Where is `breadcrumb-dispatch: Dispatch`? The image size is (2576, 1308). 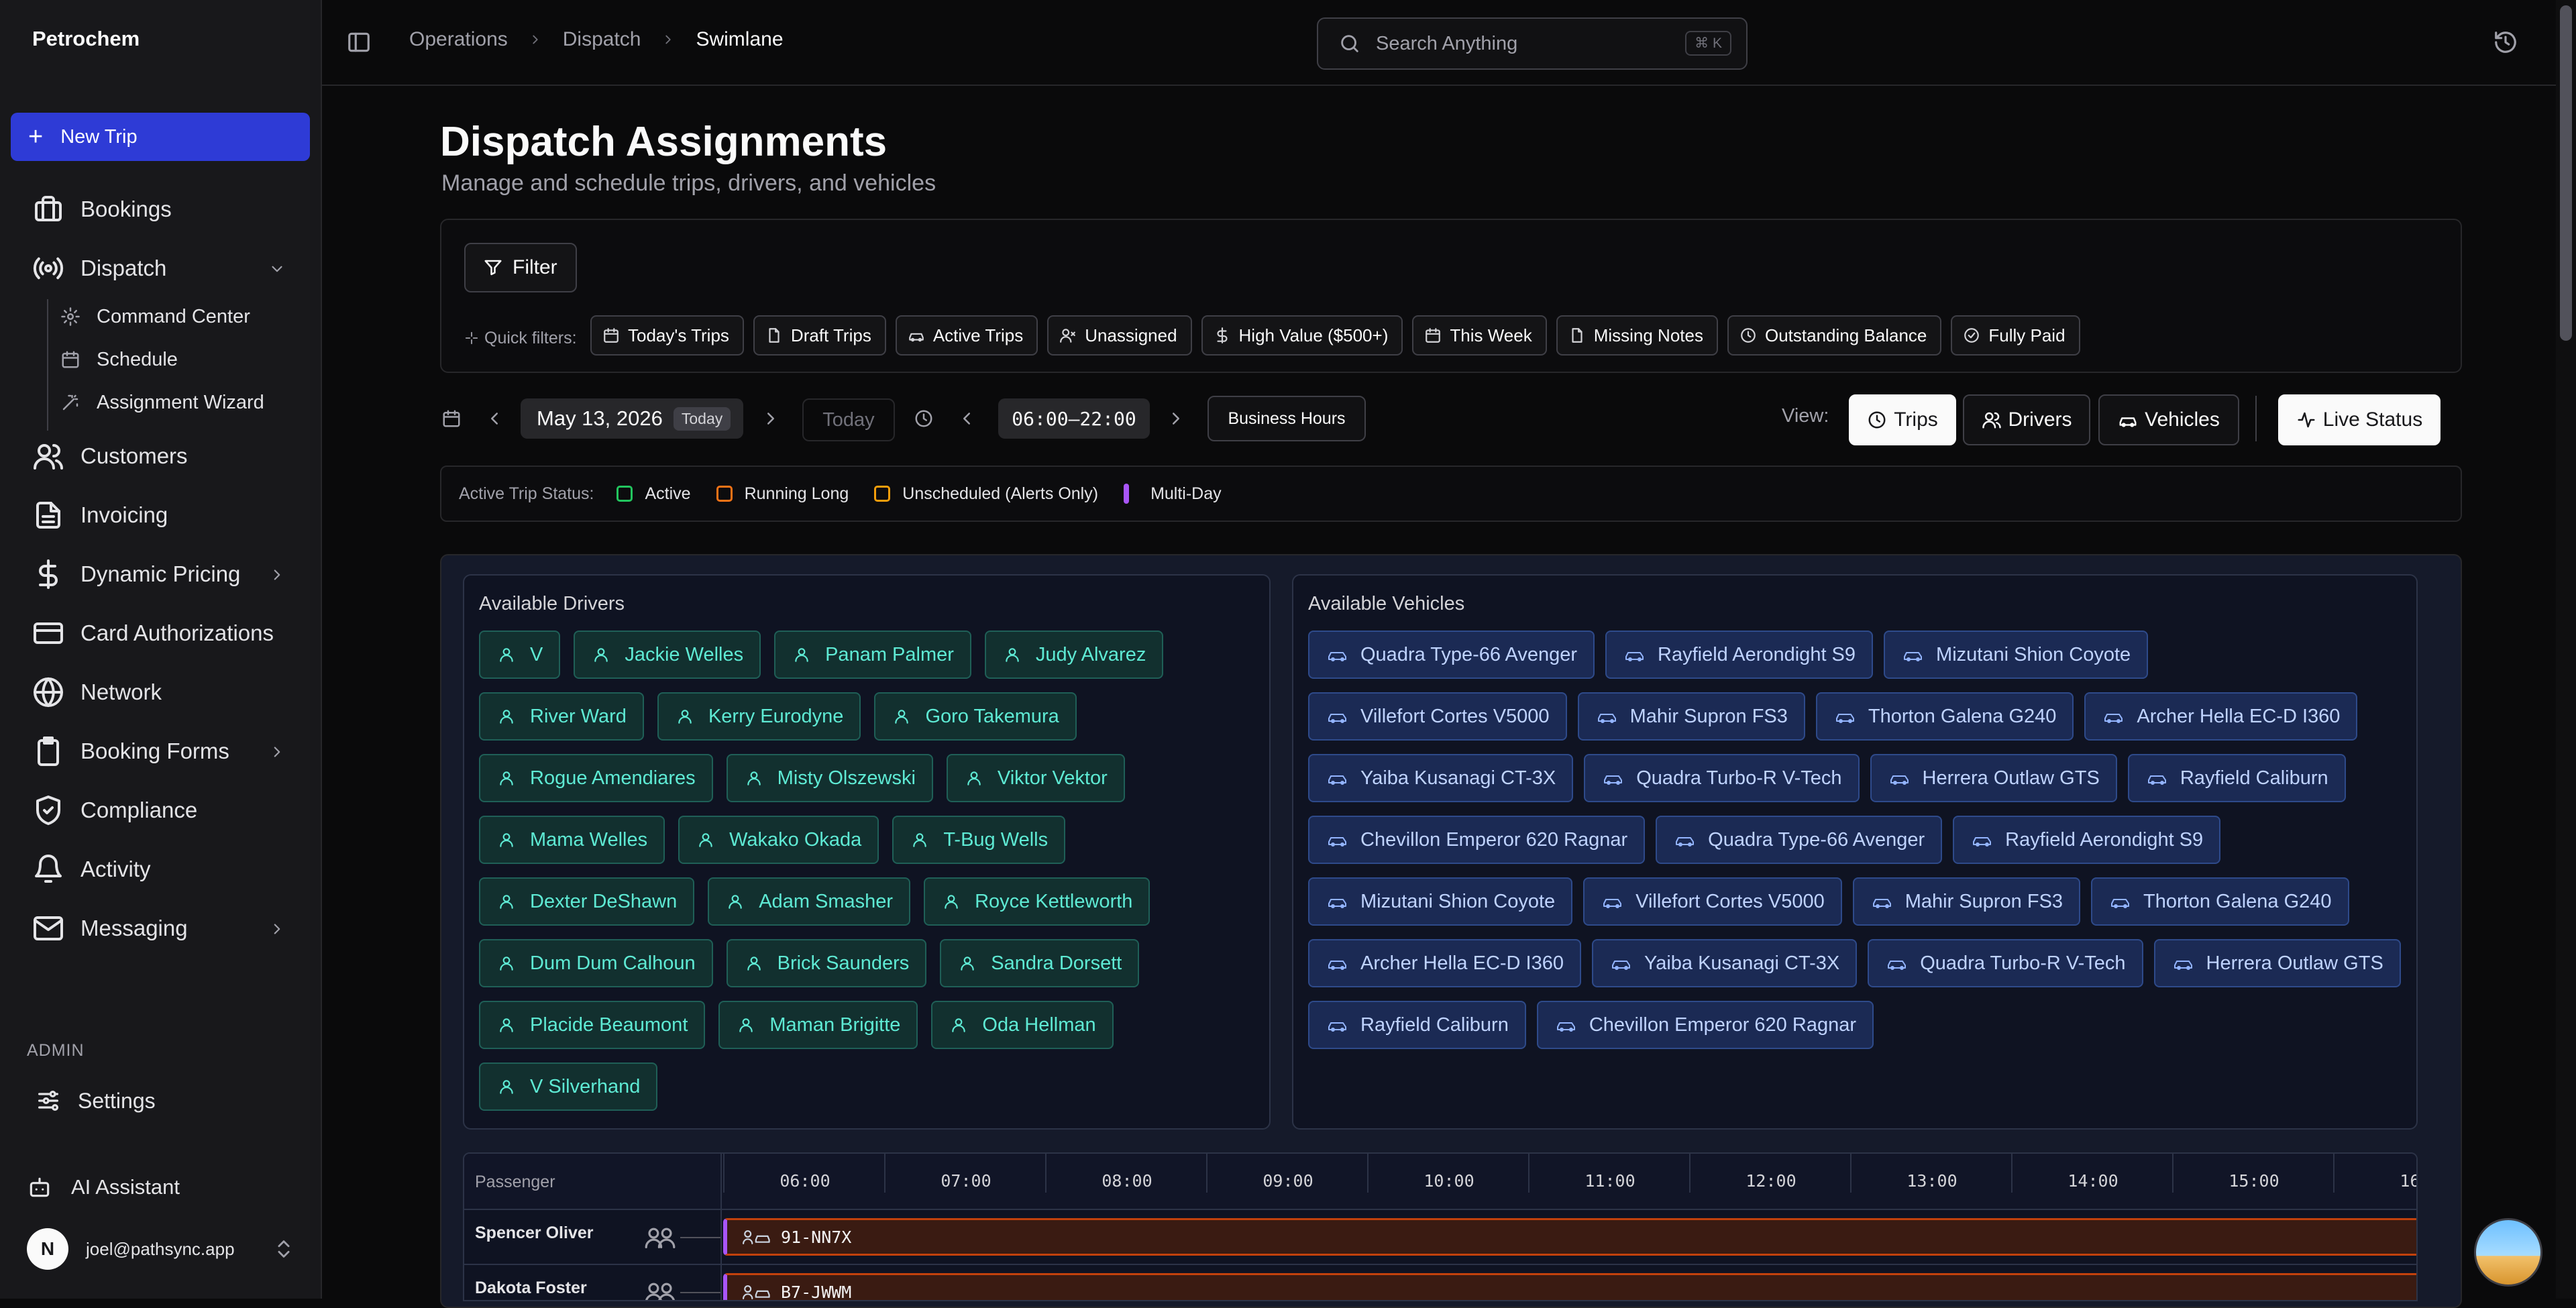
breadcrumb-dispatch: Dispatch is located at coordinates (602, 39).